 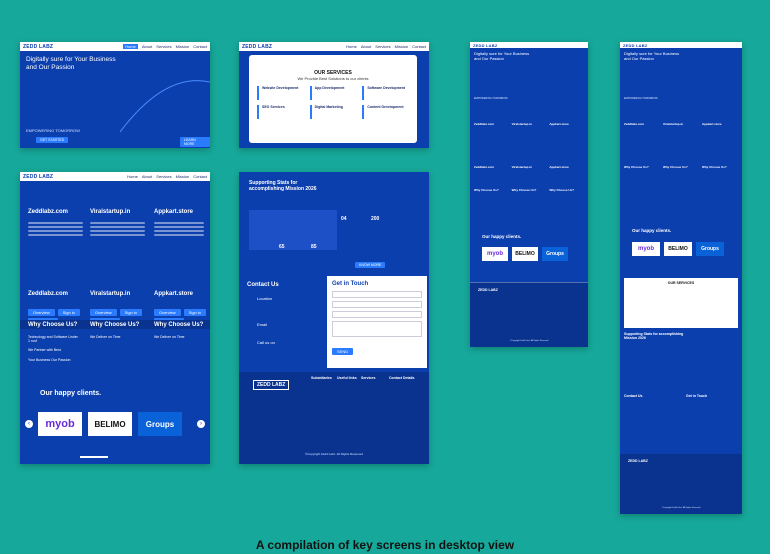 What do you see at coordinates (375, 219) in the screenshot?
I see `stat-number: 200` at bounding box center [375, 219].